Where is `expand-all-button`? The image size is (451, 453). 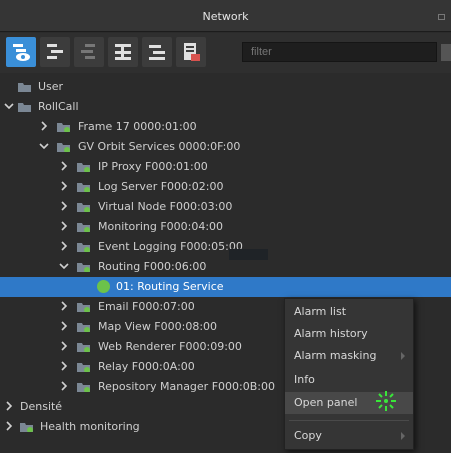 expand-all-button is located at coordinates (123, 52).